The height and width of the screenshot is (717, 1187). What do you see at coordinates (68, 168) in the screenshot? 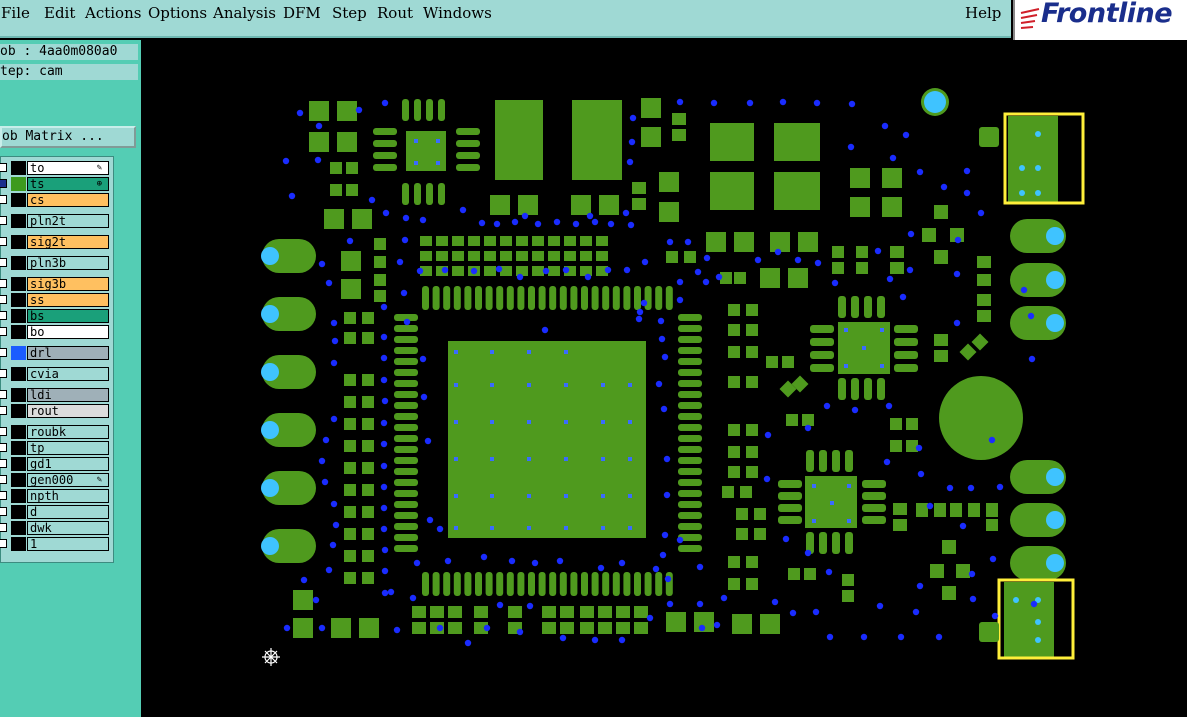
I see `layer-name: to ✎` at bounding box center [68, 168].